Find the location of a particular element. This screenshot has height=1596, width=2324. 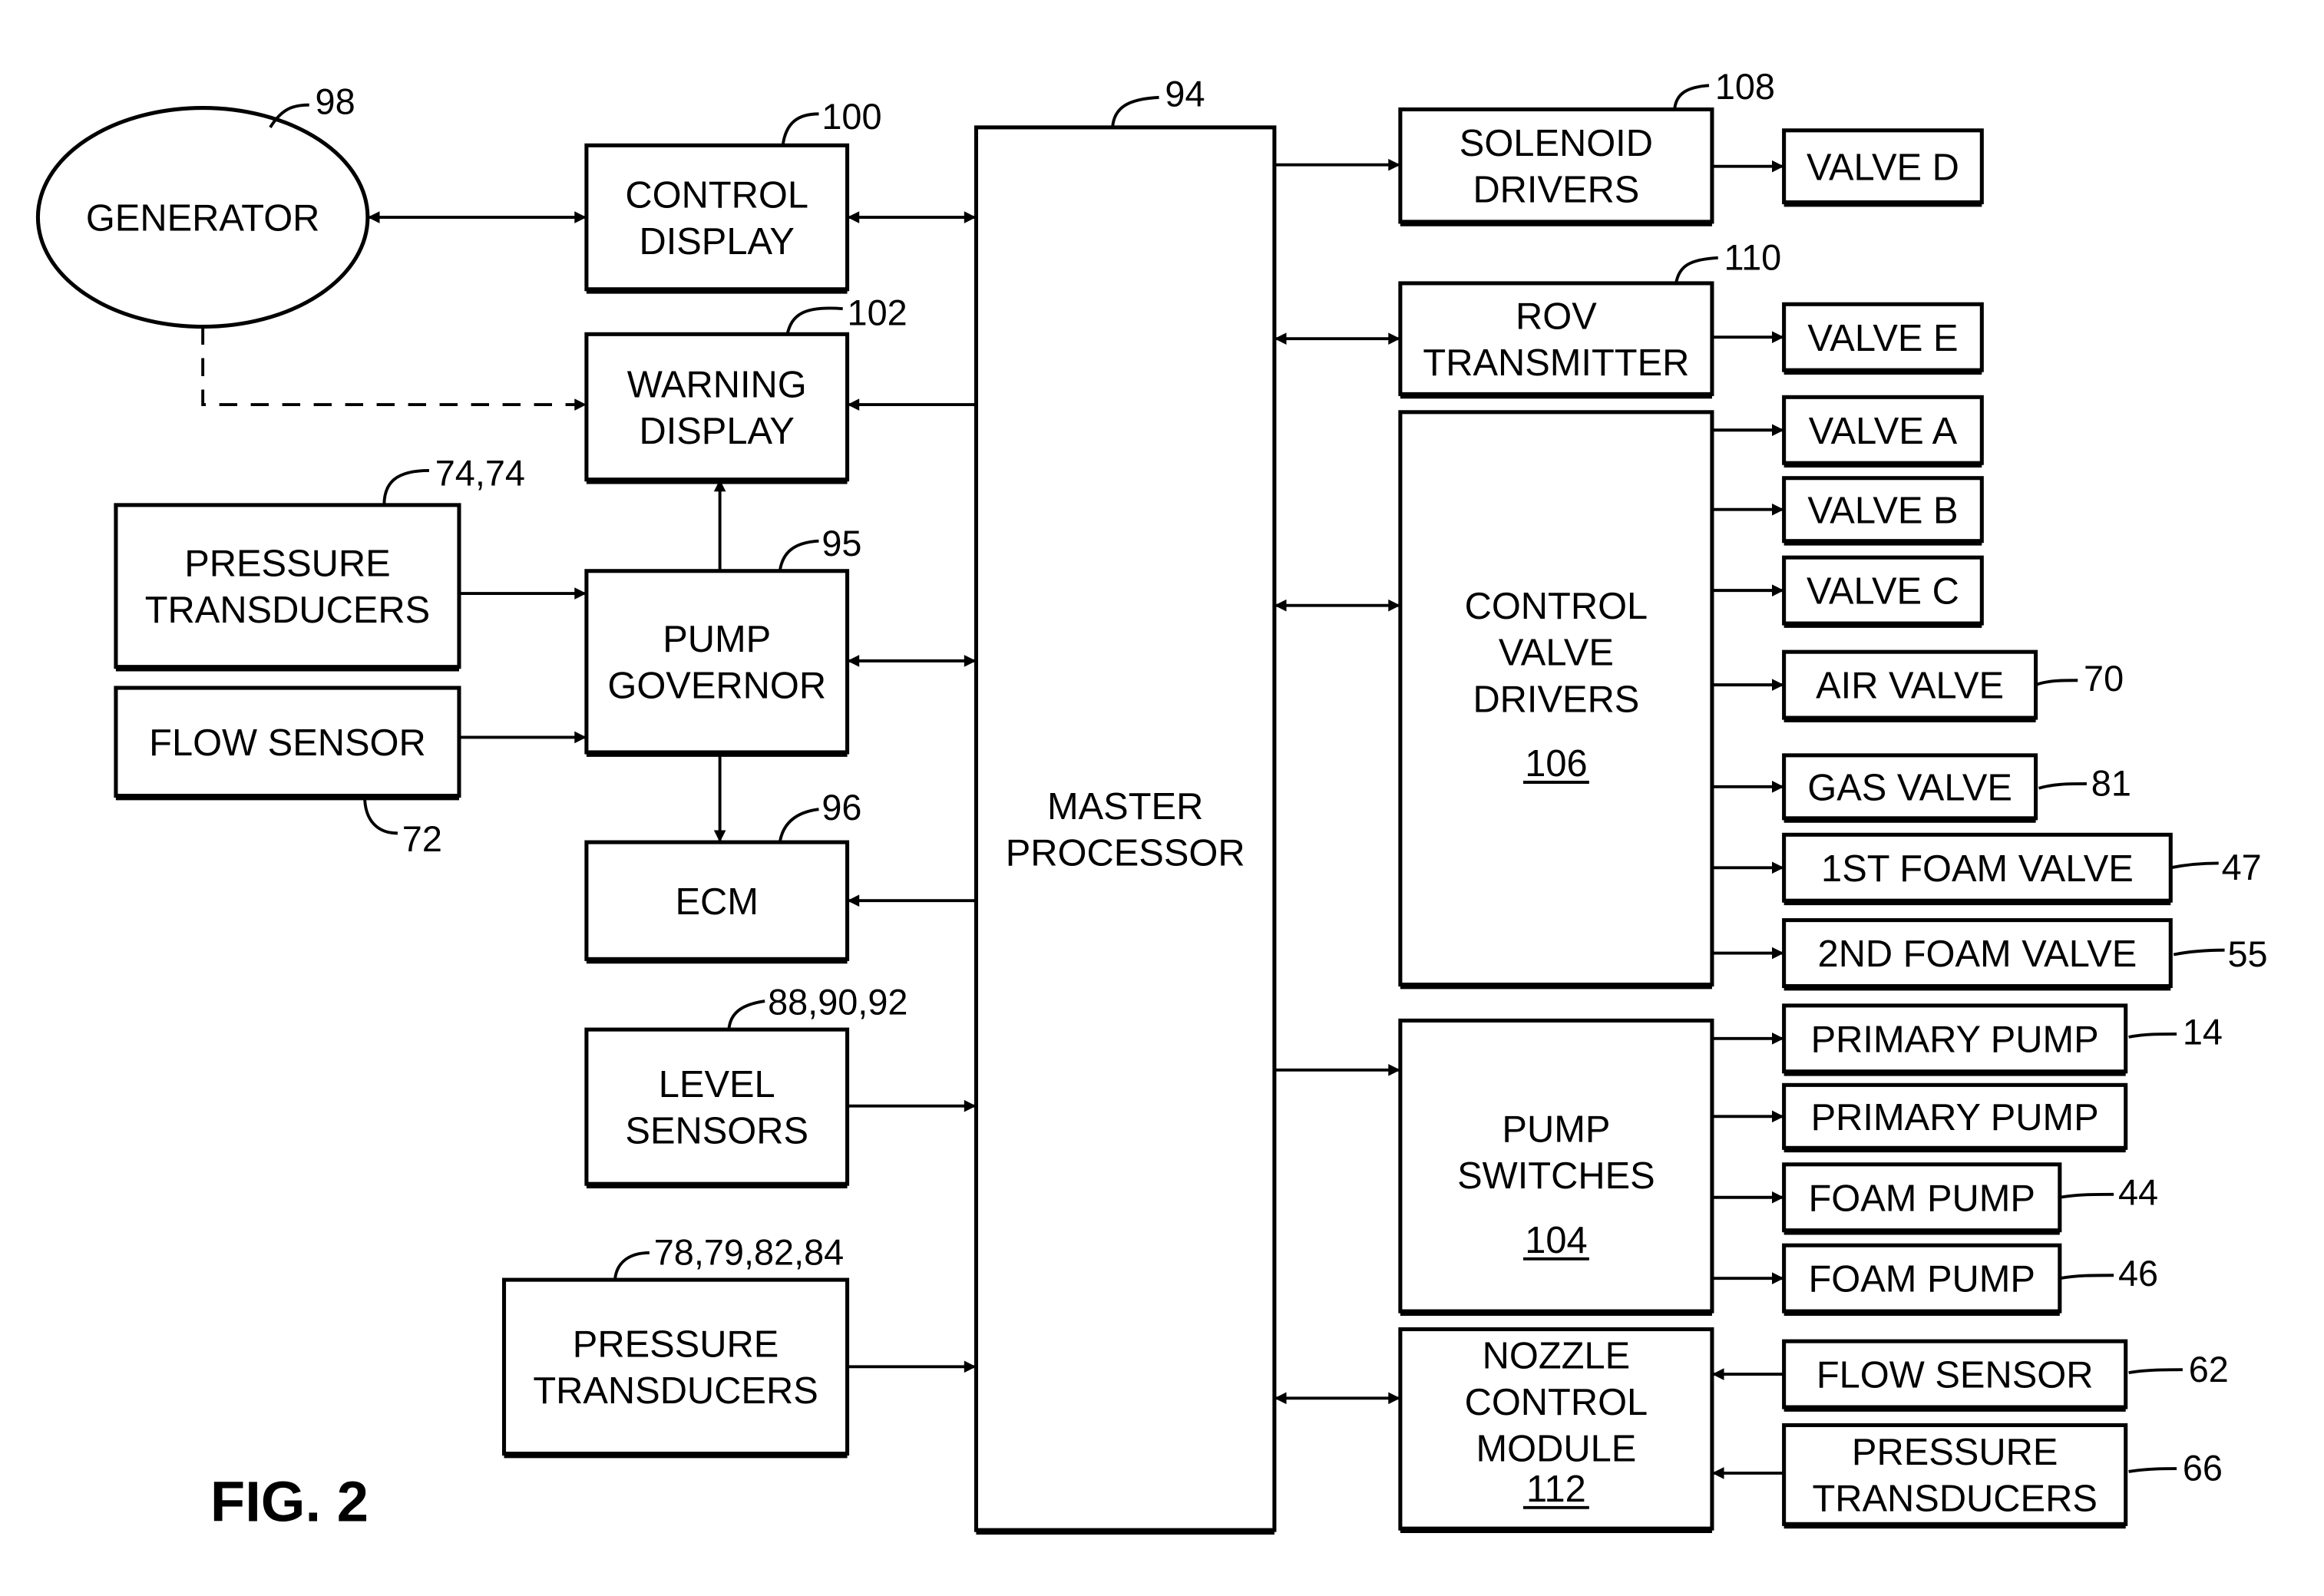

reference-numeral: 78,79,82,84 is located at coordinates (749, 1253).